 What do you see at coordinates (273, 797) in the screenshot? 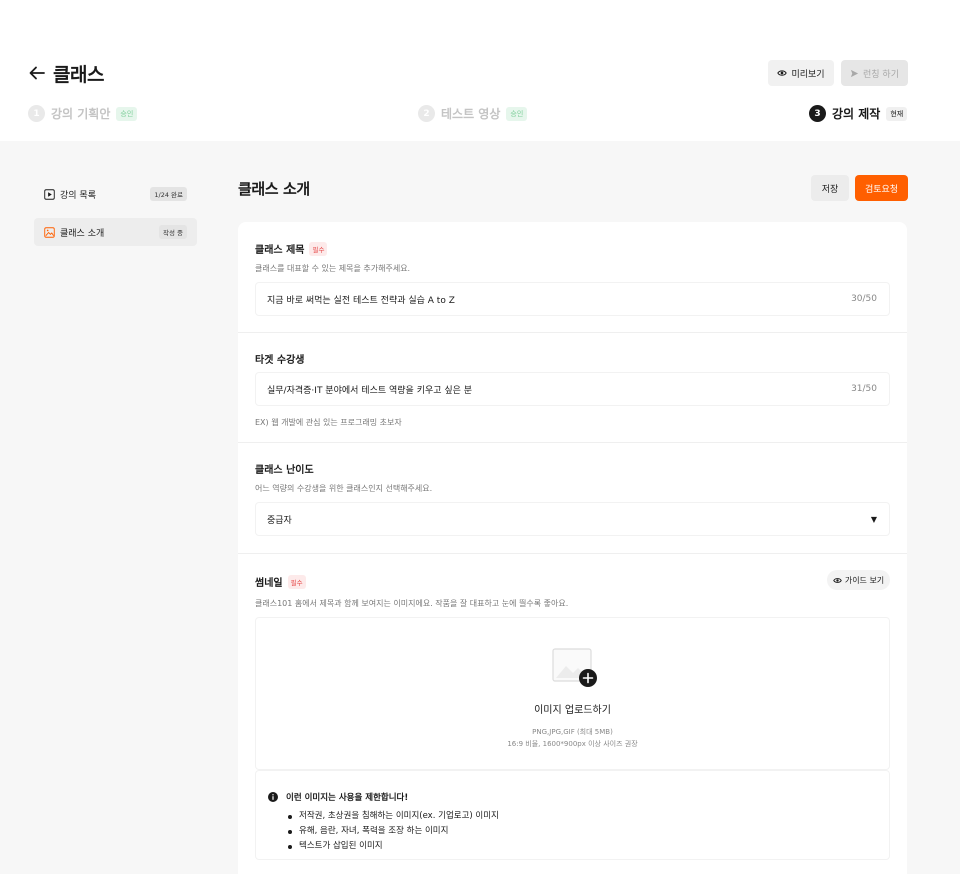
I see `info-icon` at bounding box center [273, 797].